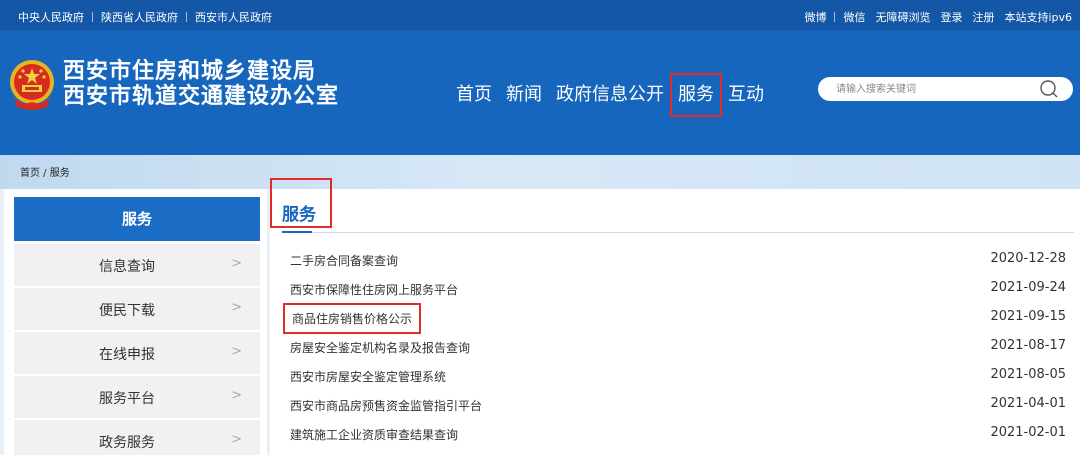 The width and height of the screenshot is (1080, 455). I want to click on nav-home: 首页, so click(474, 95).